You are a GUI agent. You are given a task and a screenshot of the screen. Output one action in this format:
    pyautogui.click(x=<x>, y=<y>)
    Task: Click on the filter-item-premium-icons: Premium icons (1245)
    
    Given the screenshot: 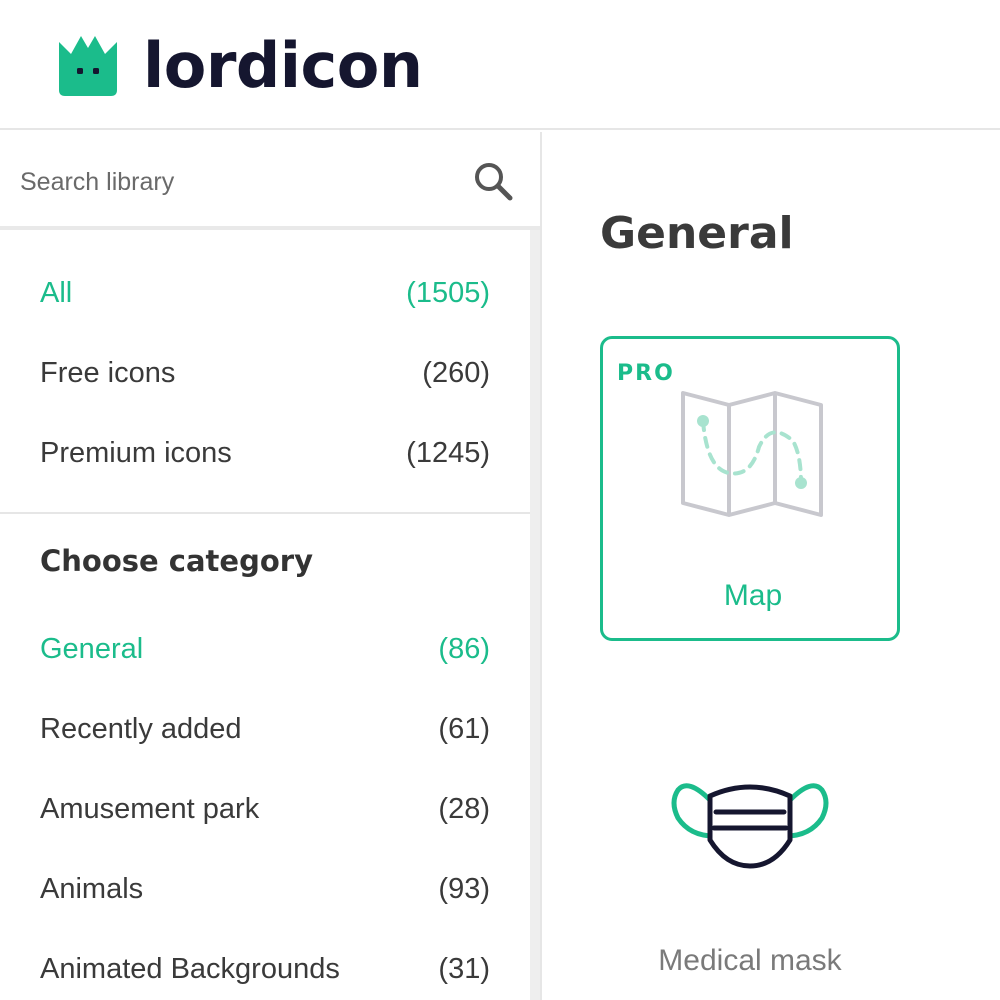 What is the action you would take?
    pyautogui.click(x=265, y=453)
    